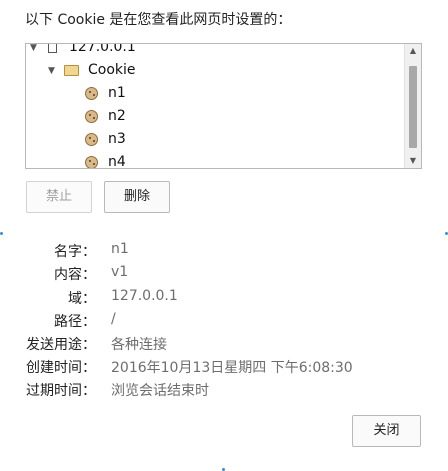  What do you see at coordinates (117, 116) in the screenshot?
I see `tree-node-cookie-label: n2` at bounding box center [117, 116].